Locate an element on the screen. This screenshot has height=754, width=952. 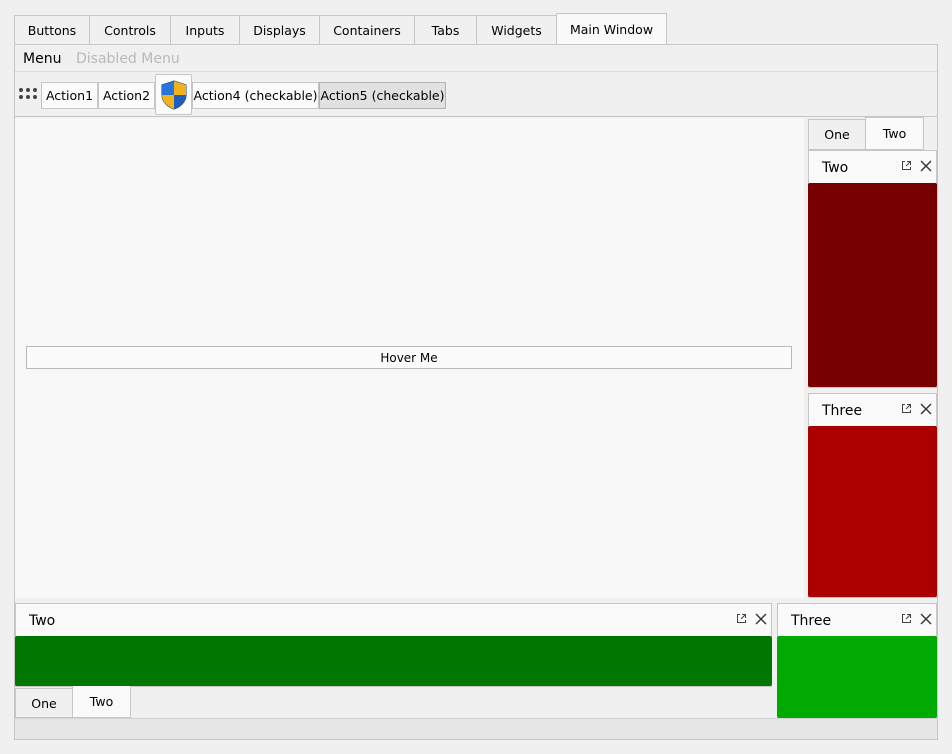
status-bar is located at coordinates (476, 728).